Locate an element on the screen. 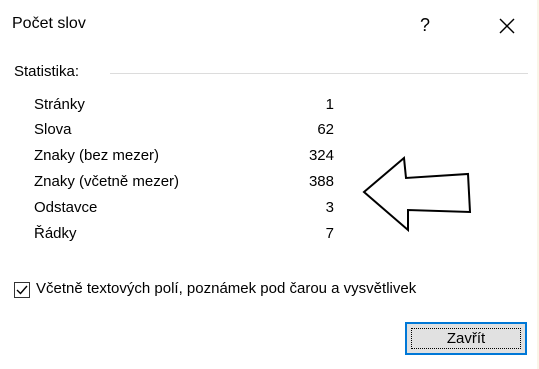  include-textboxes-checkbox is located at coordinates (22, 290).